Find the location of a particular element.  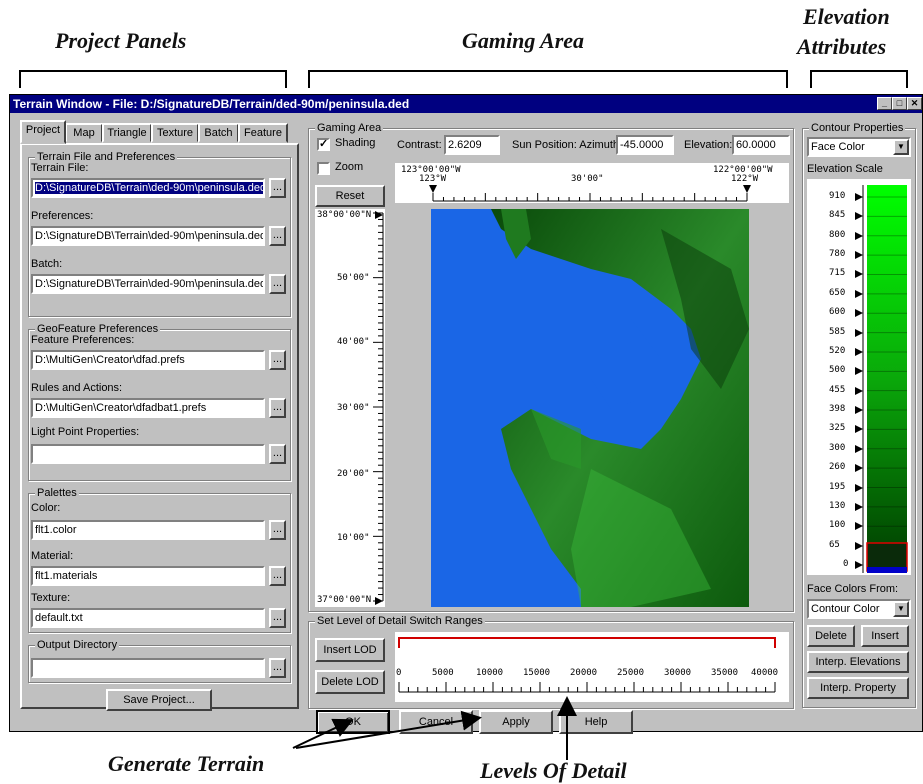

bracket-project-panels is located at coordinates (153, 79).